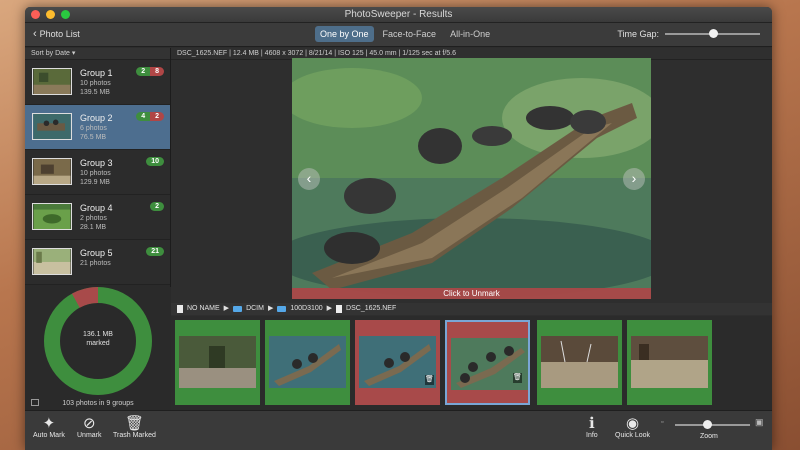  I want to click on click-to-unmark-bar: Click to Unmark, so click(471, 293).